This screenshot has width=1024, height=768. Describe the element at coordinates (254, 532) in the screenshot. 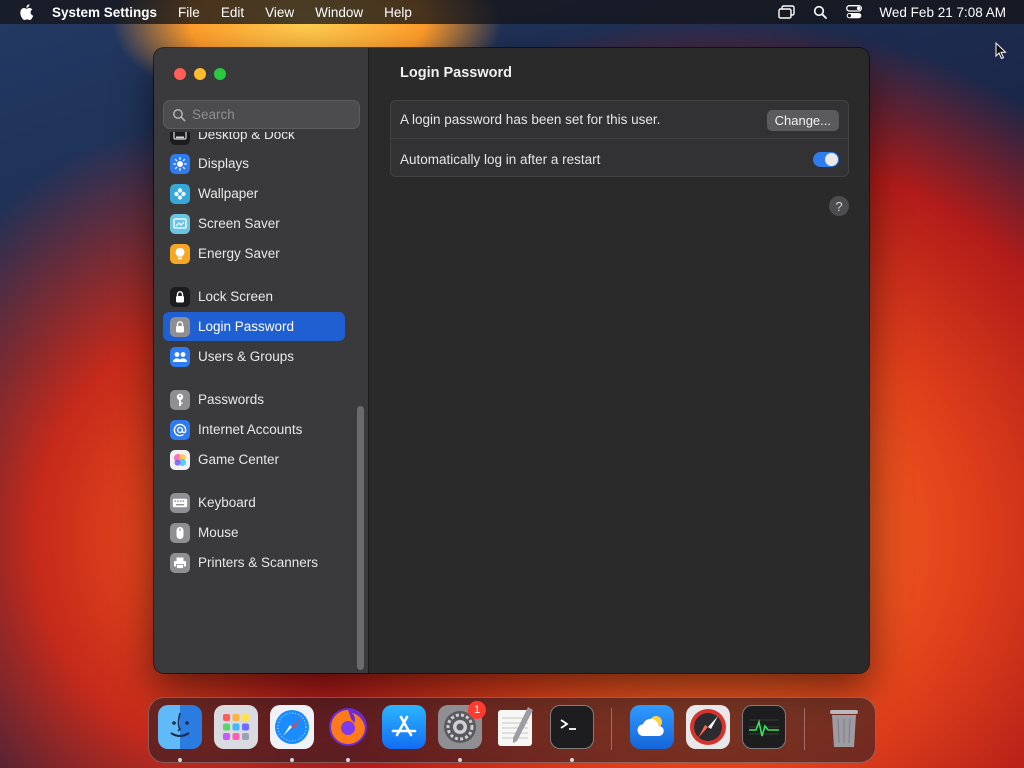

I see `sidebar-item-mouse: Mouse` at that location.